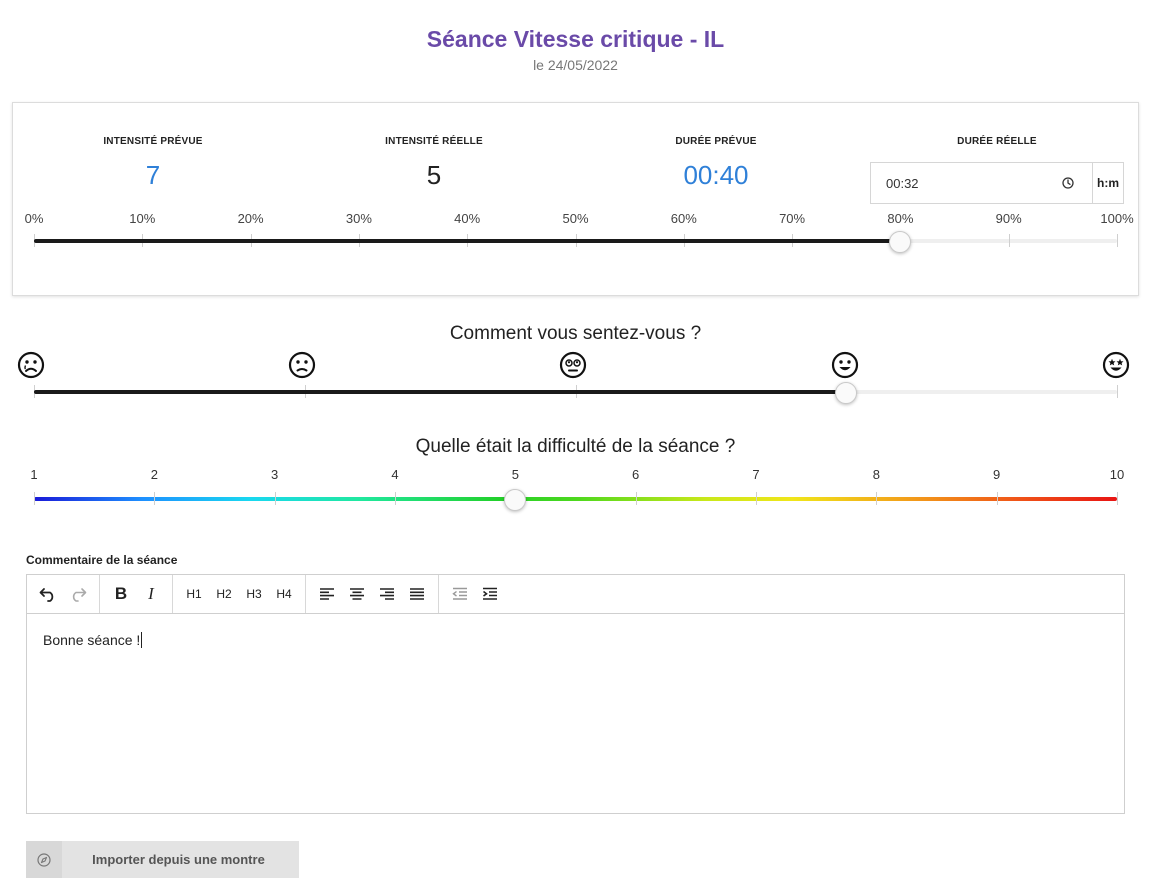  I want to click on completion-scale-label: 90%, so click(1008, 218).